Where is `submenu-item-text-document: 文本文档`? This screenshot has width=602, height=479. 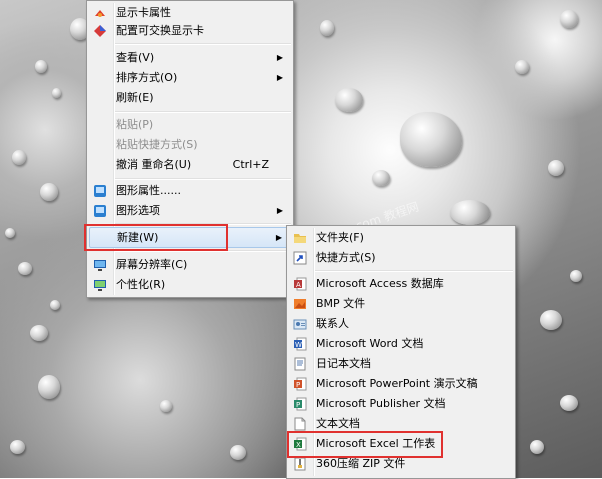
submenu-item-text-document: 文本文档 is located at coordinates (401, 424).